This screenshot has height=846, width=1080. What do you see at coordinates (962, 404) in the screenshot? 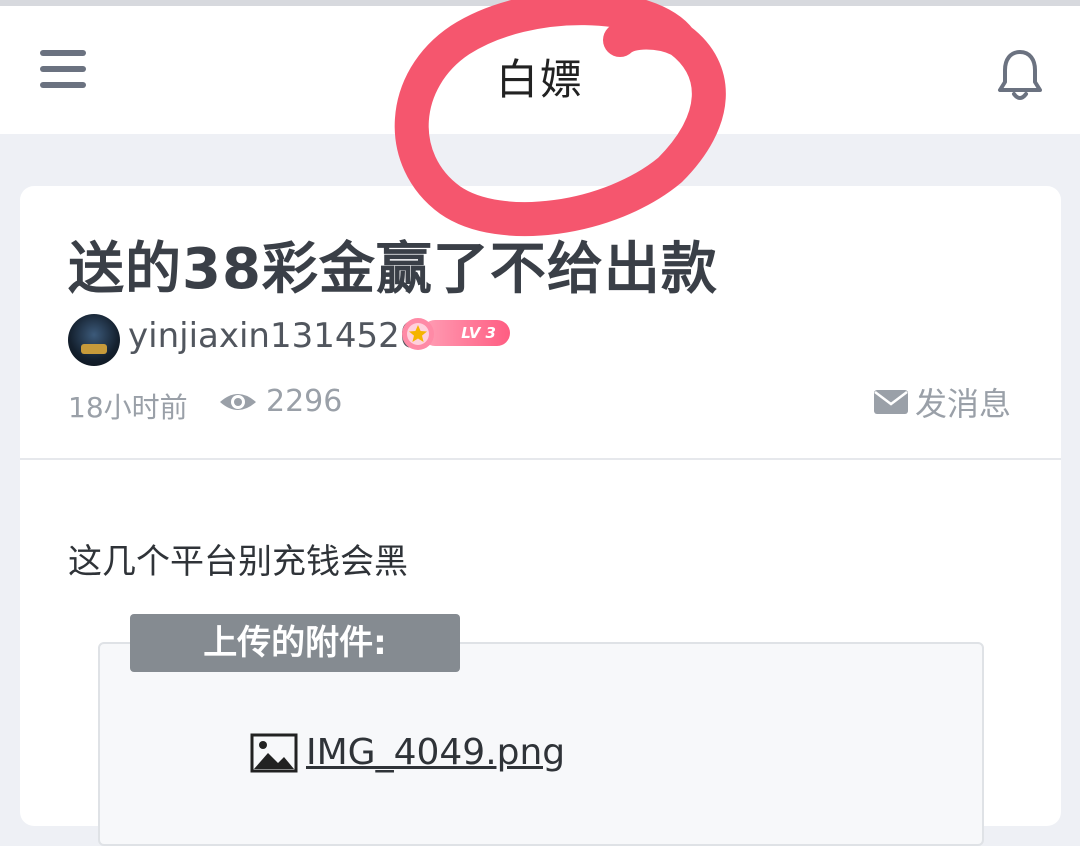
I see `send-message-label: 发消息` at bounding box center [962, 404].